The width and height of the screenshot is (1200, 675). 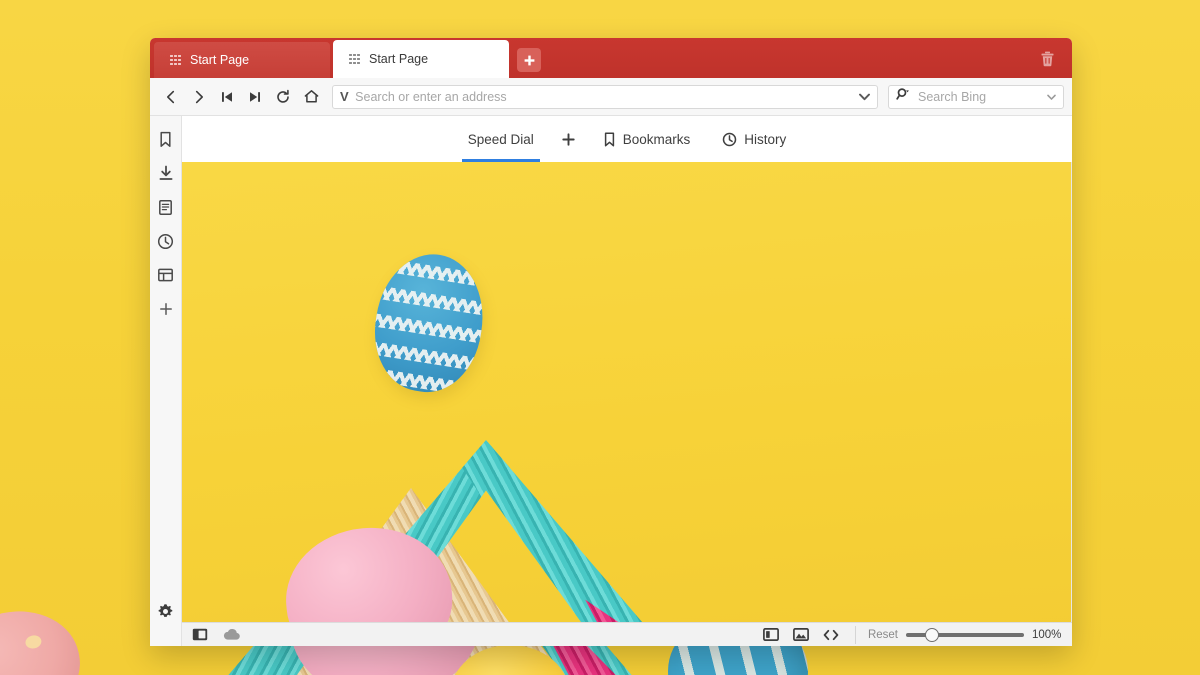 I want to click on sidebar-item-windows, so click(x=166, y=275).